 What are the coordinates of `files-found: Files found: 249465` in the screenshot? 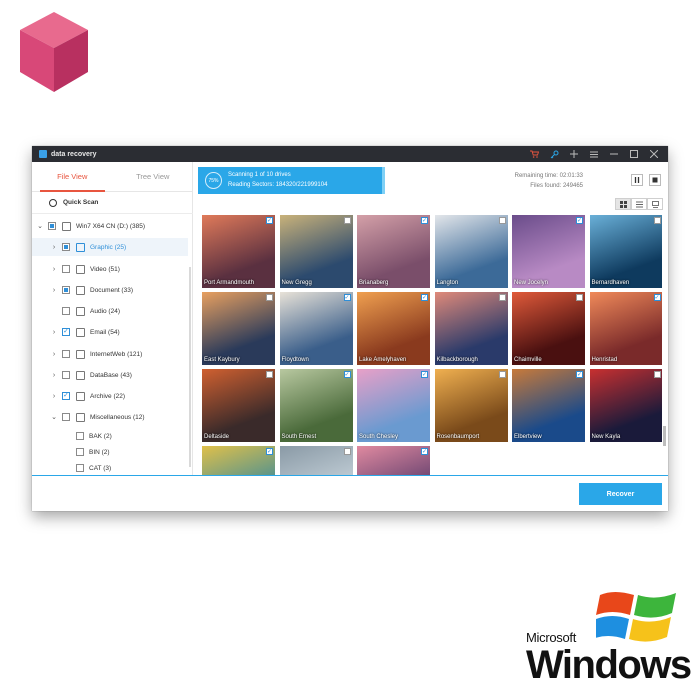 It's located at (556, 186).